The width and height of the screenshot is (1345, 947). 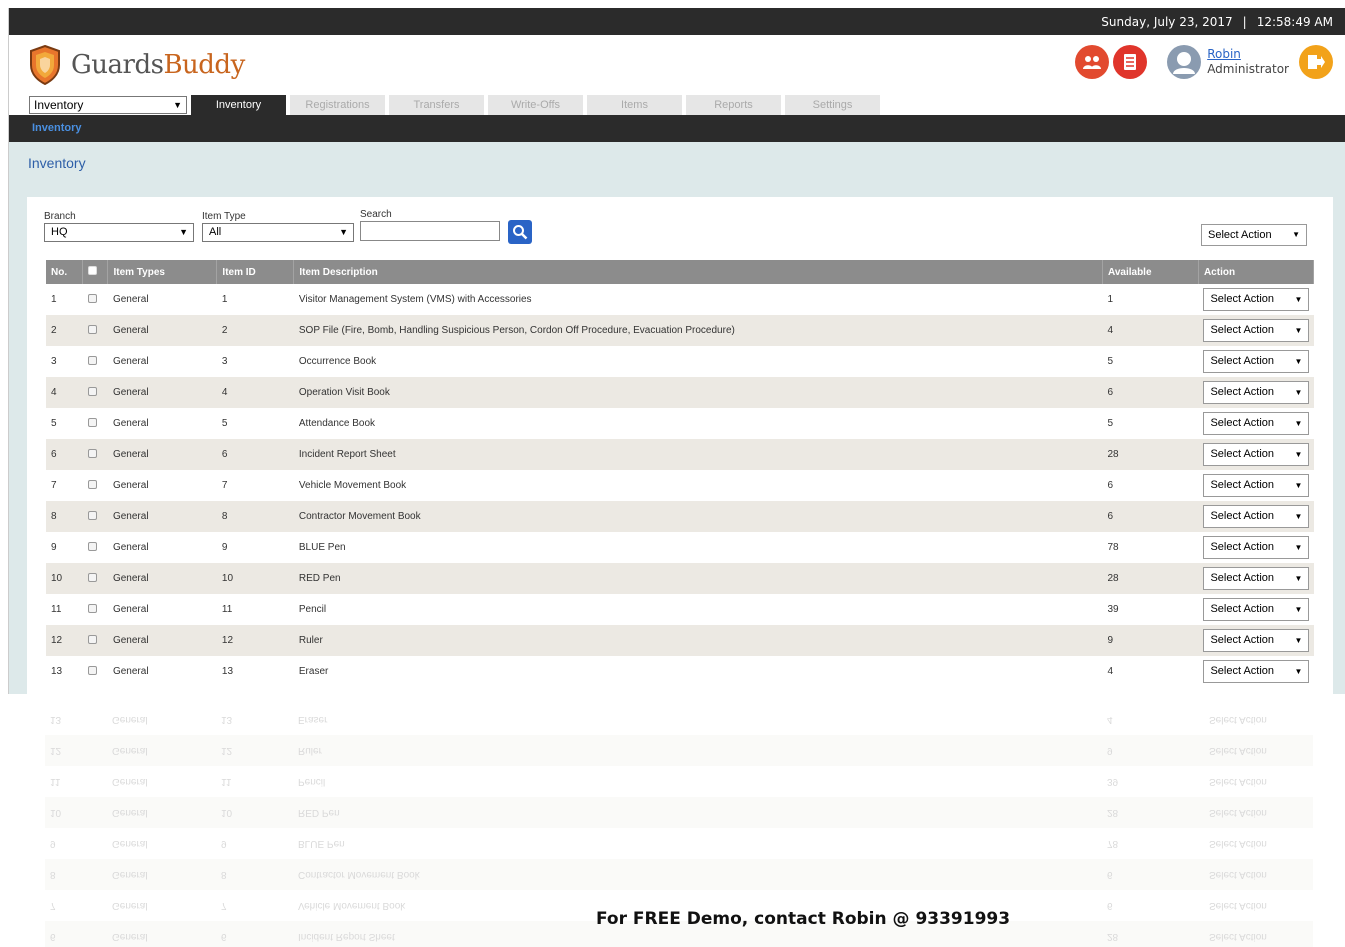 What do you see at coordinates (430, 231) in the screenshot?
I see `search-input` at bounding box center [430, 231].